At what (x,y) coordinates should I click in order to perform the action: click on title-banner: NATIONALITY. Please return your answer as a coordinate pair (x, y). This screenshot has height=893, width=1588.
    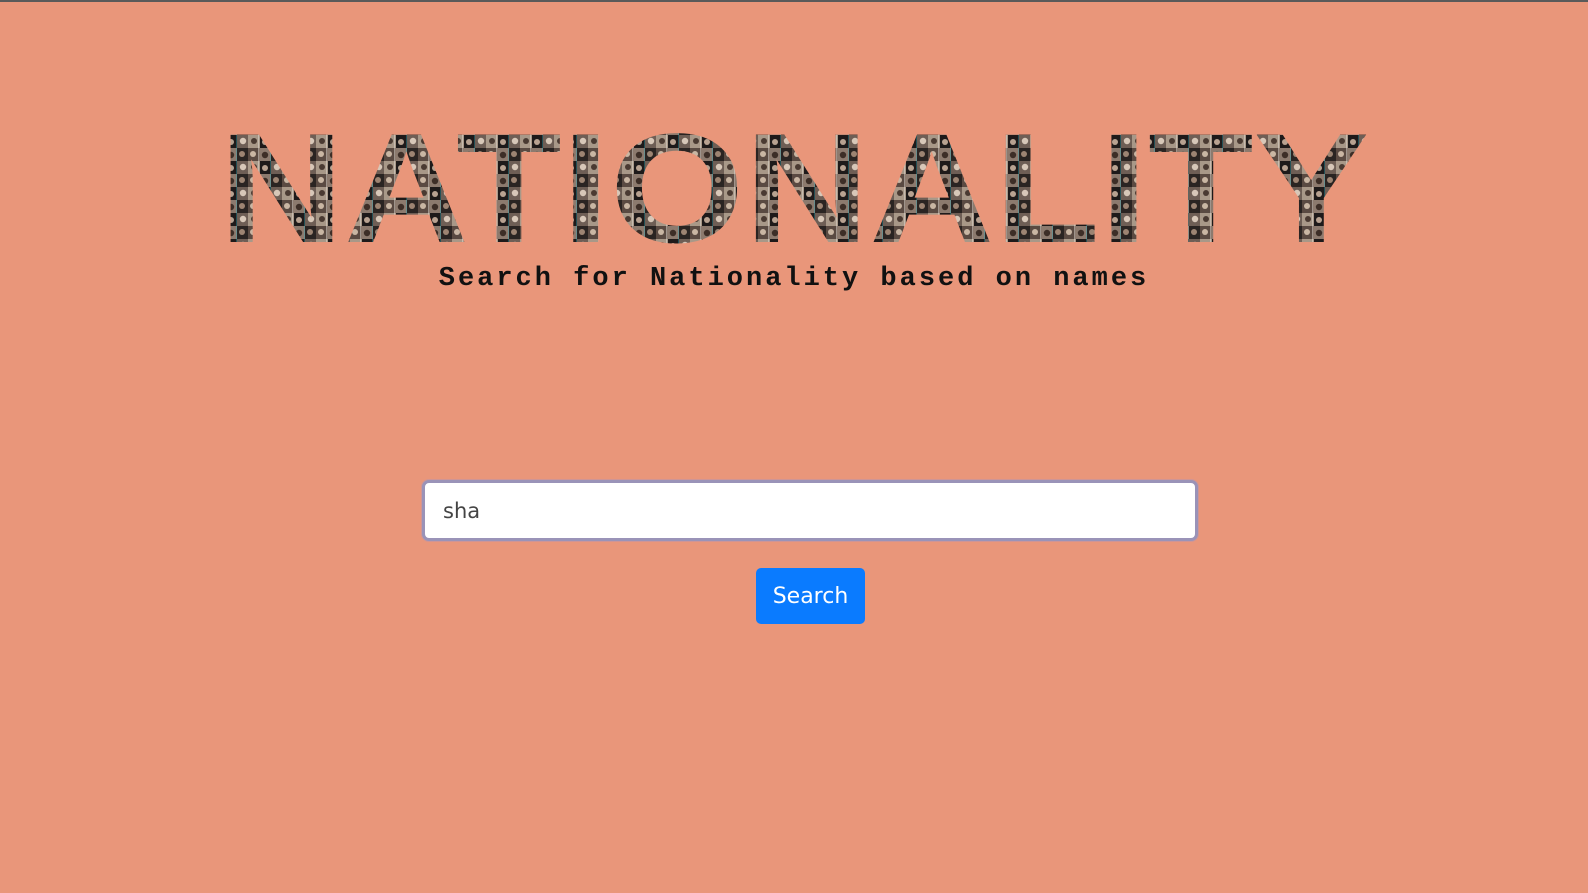
    Looking at the image, I should click on (794, 187).